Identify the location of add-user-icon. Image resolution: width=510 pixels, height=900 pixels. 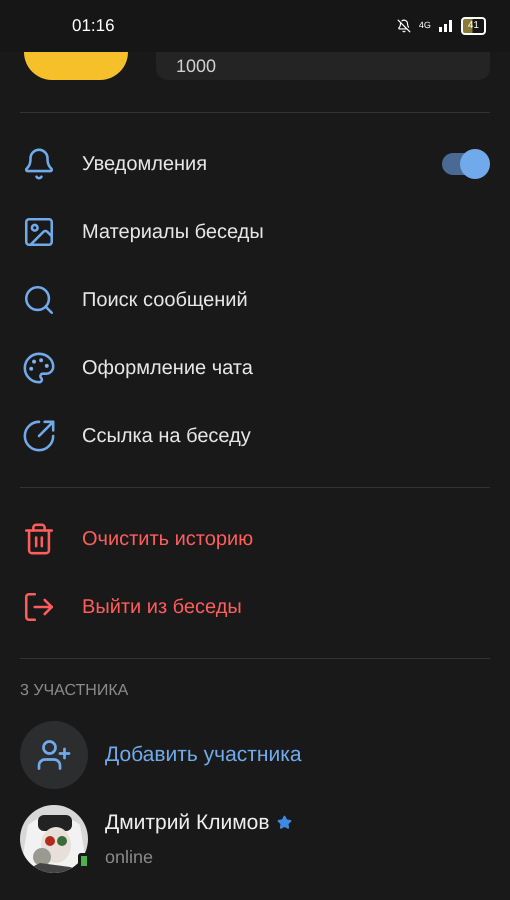
(54, 755).